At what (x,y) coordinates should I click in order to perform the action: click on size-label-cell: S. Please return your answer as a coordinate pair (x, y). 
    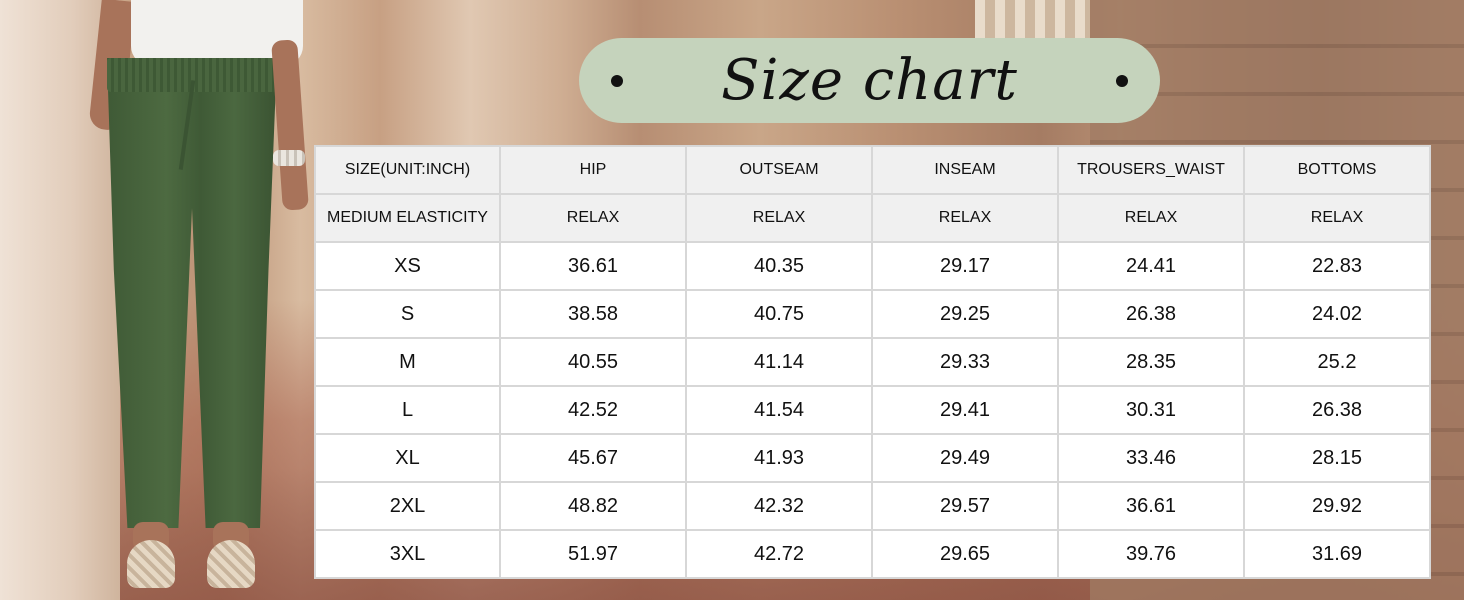
    Looking at the image, I should click on (407, 314).